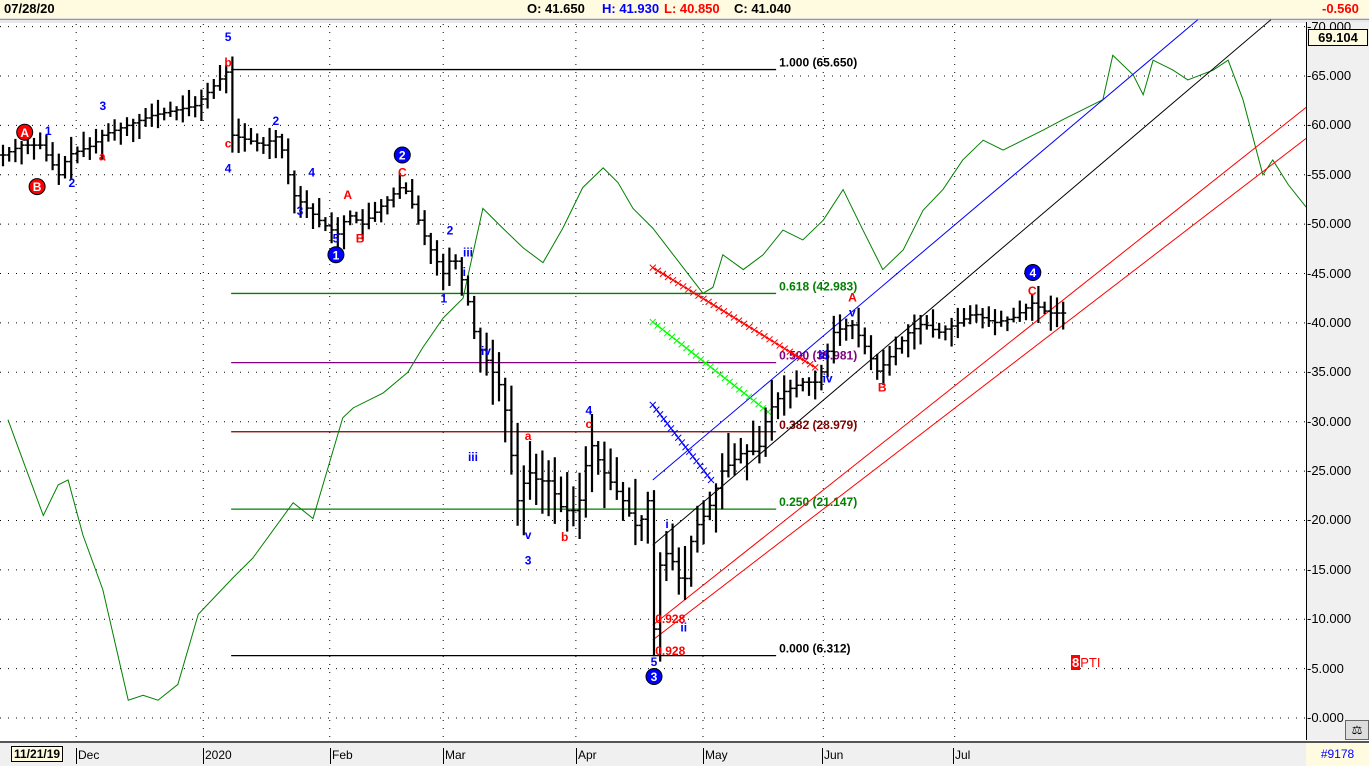 The height and width of the screenshot is (766, 1369). I want to click on y-tick-label: -10.000, so click(1329, 619).